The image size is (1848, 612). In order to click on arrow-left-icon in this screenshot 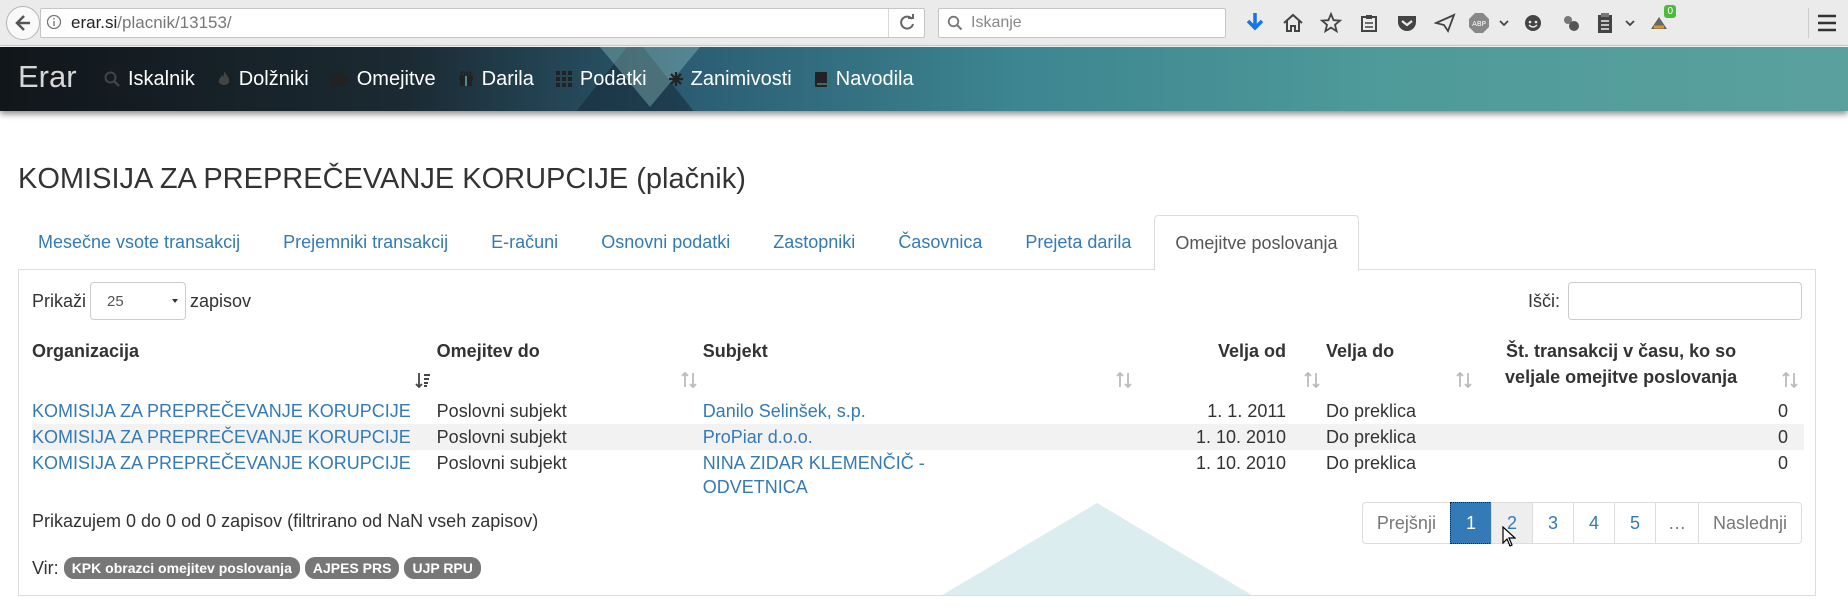, I will do `click(22, 23)`.